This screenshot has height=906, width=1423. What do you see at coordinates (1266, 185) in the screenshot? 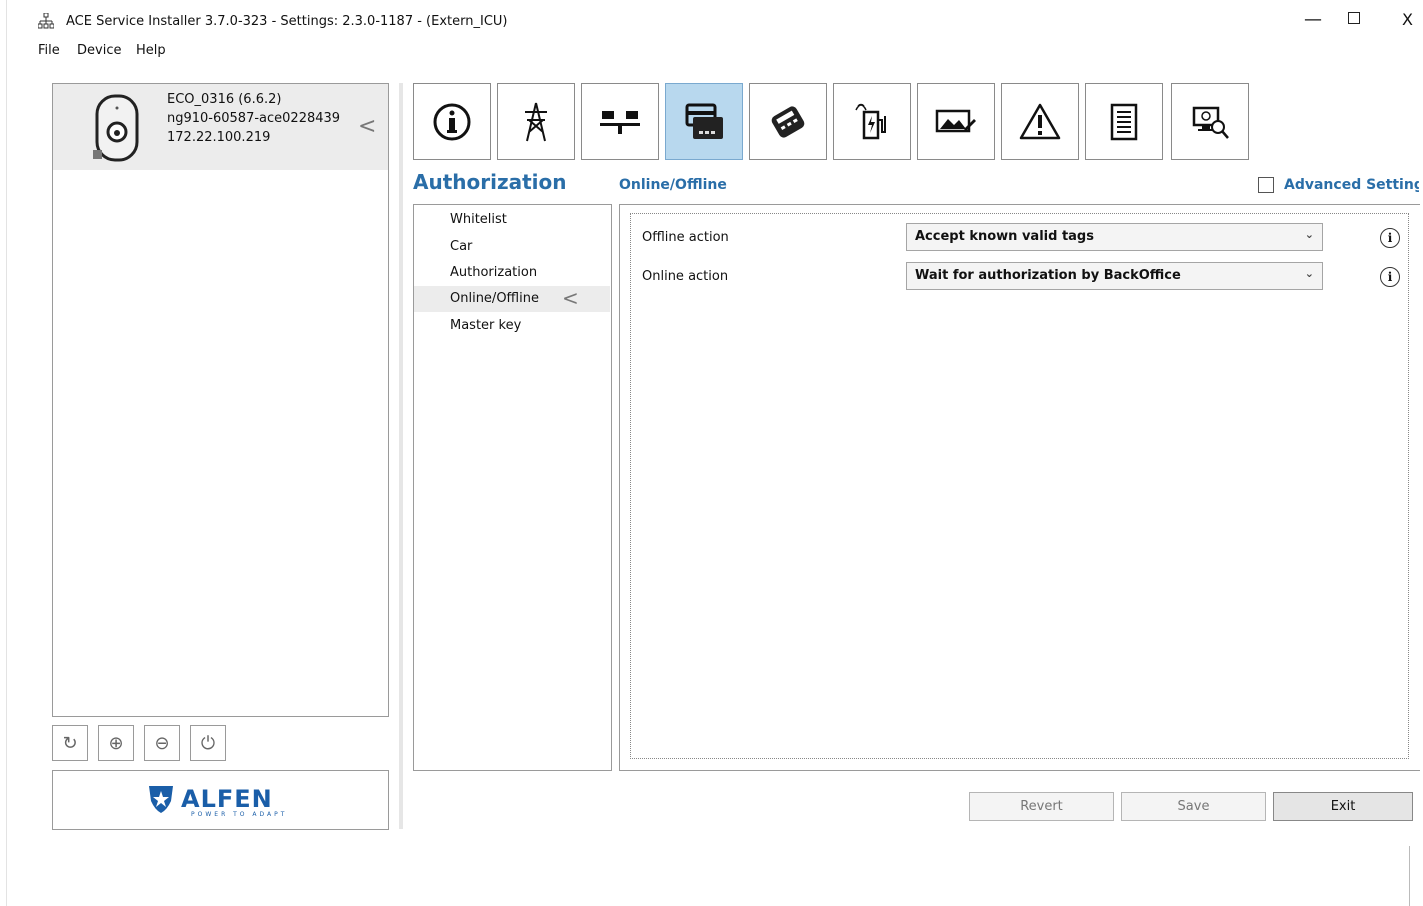
I see `advanced-settings-checkbox` at bounding box center [1266, 185].